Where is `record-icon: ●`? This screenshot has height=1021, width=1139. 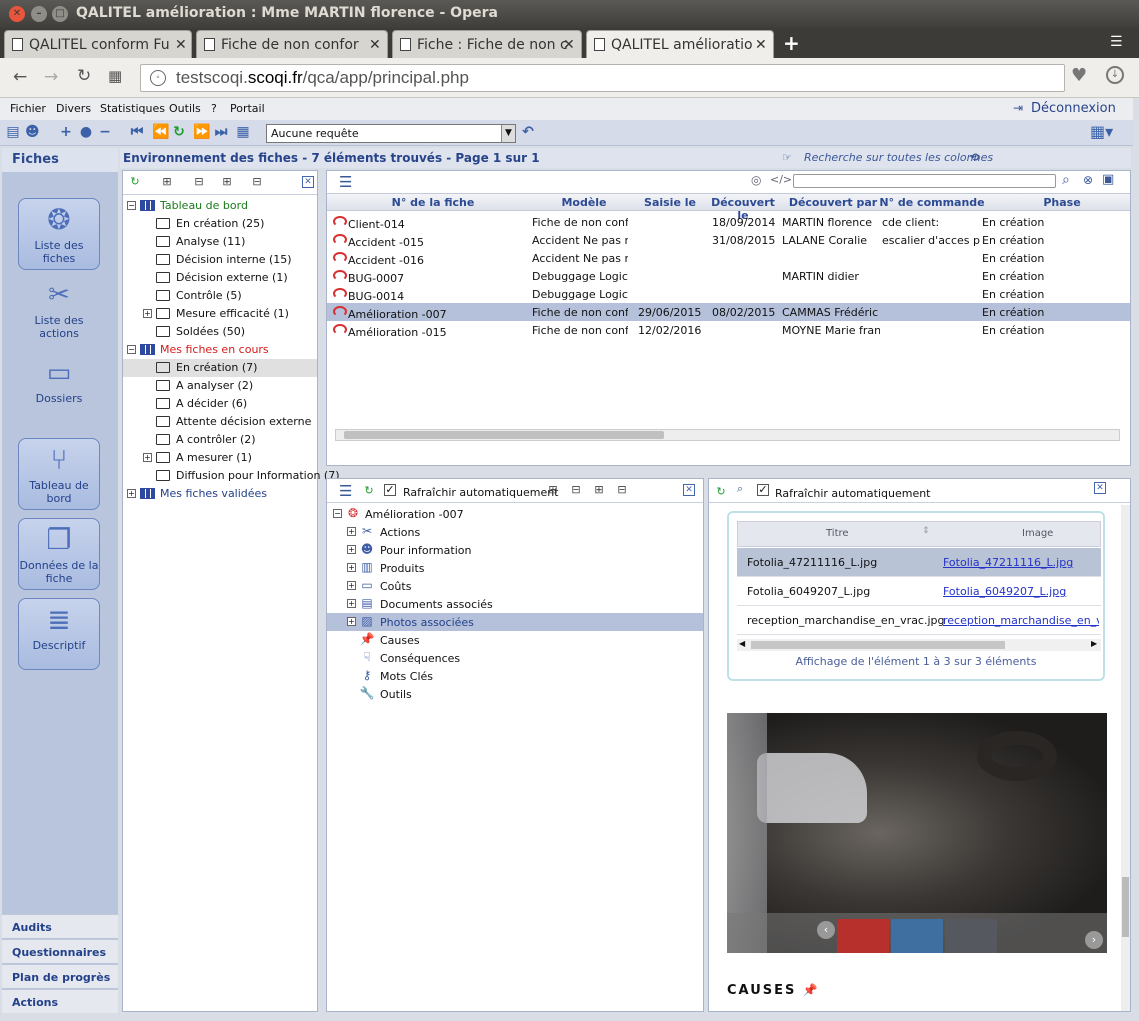 record-icon: ● is located at coordinates (86, 132).